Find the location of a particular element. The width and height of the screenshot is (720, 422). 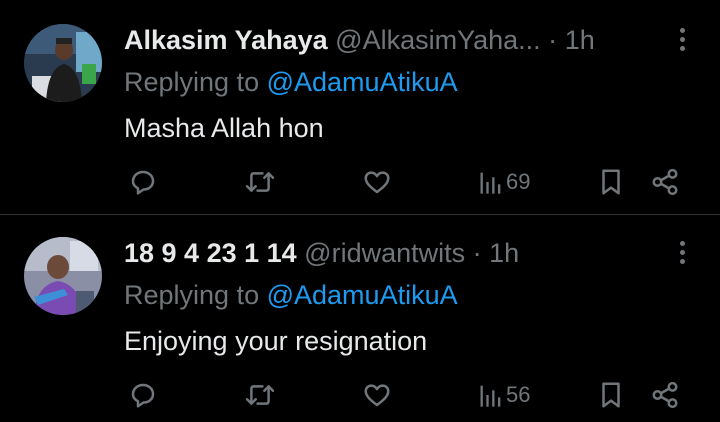

user-handle: @ridwantwits is located at coordinates (384, 253).